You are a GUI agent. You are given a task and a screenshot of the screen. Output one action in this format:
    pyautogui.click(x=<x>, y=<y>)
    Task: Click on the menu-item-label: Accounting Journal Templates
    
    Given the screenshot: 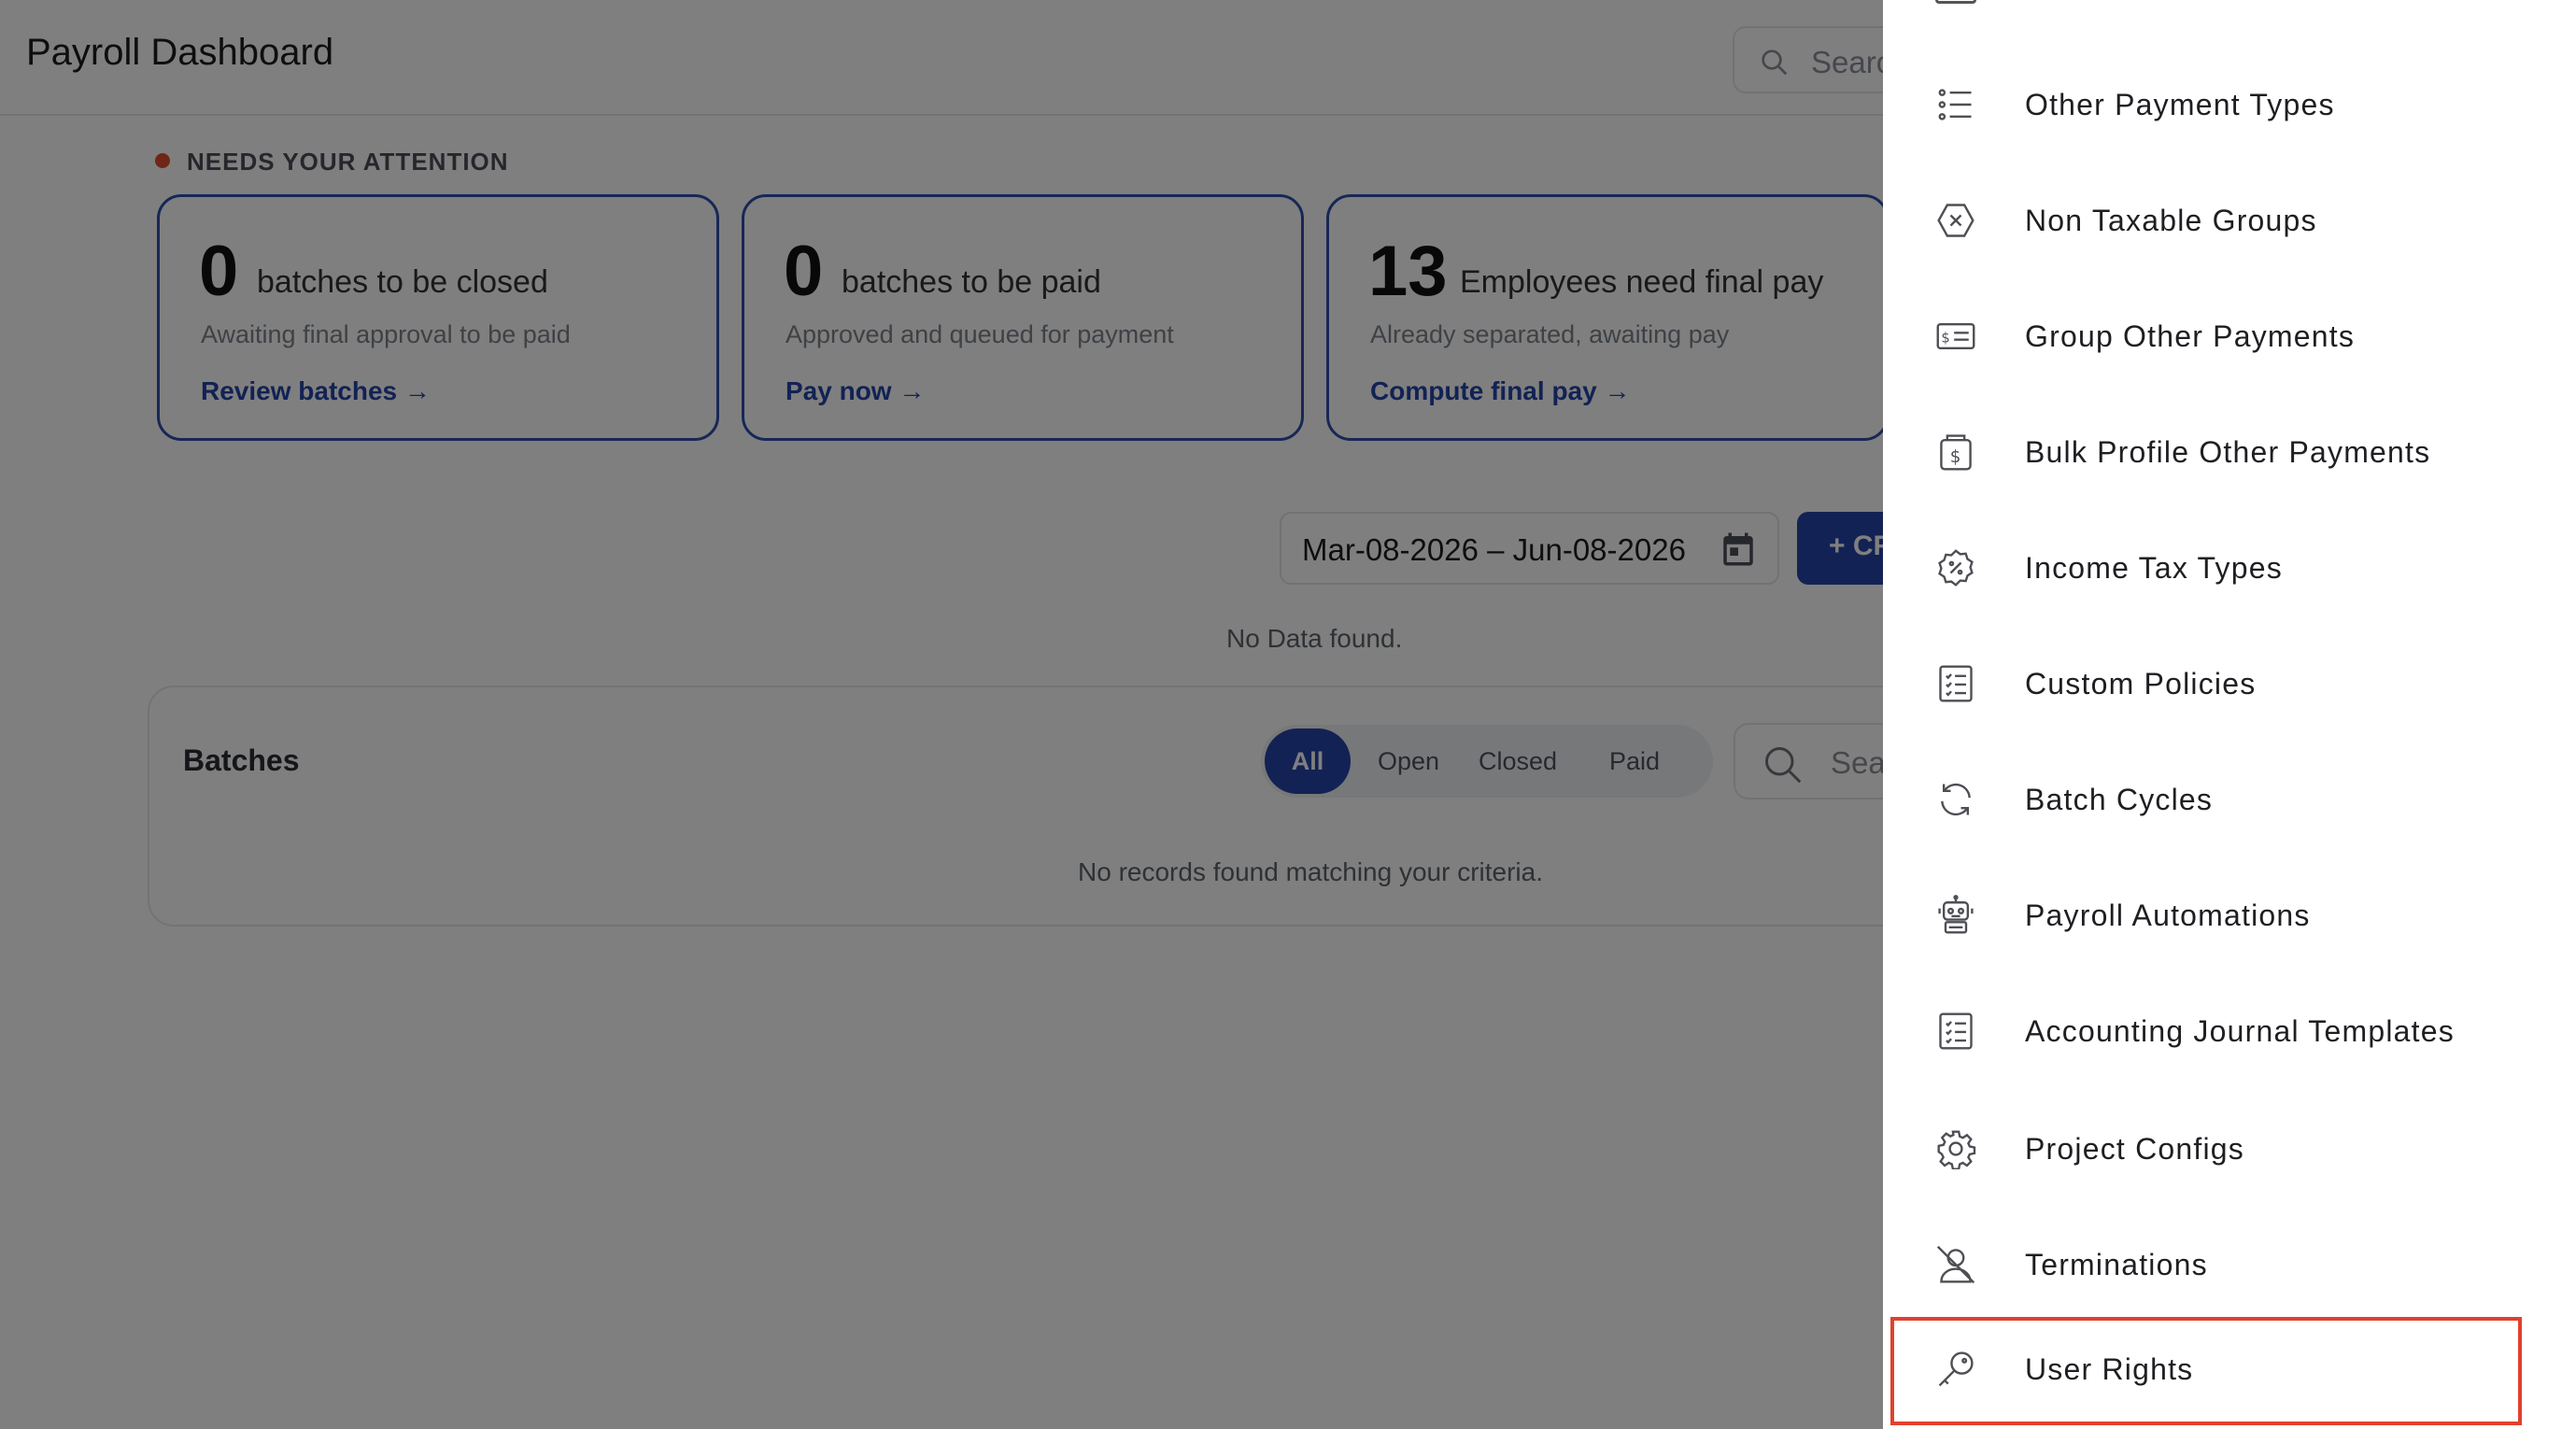 What is the action you would take?
    pyautogui.click(x=2240, y=1031)
    